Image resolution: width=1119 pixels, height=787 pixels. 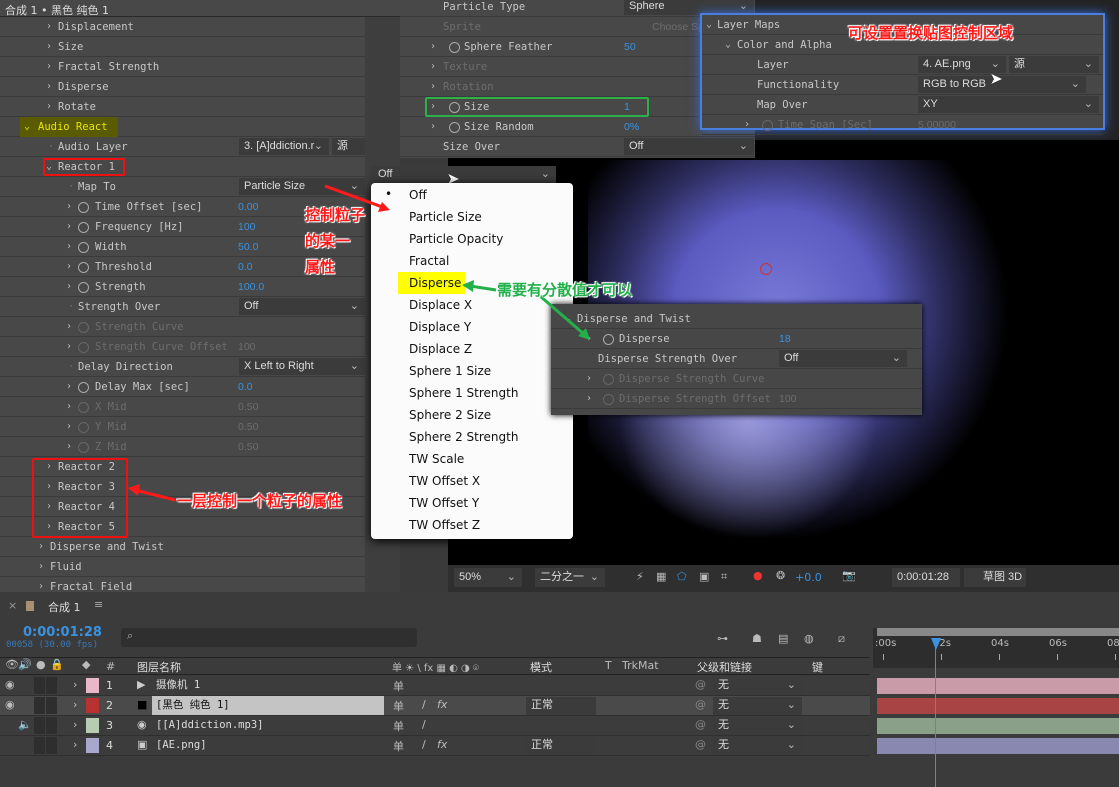 What do you see at coordinates (98, 604) in the screenshot?
I see `menu-icon: ≡` at bounding box center [98, 604].